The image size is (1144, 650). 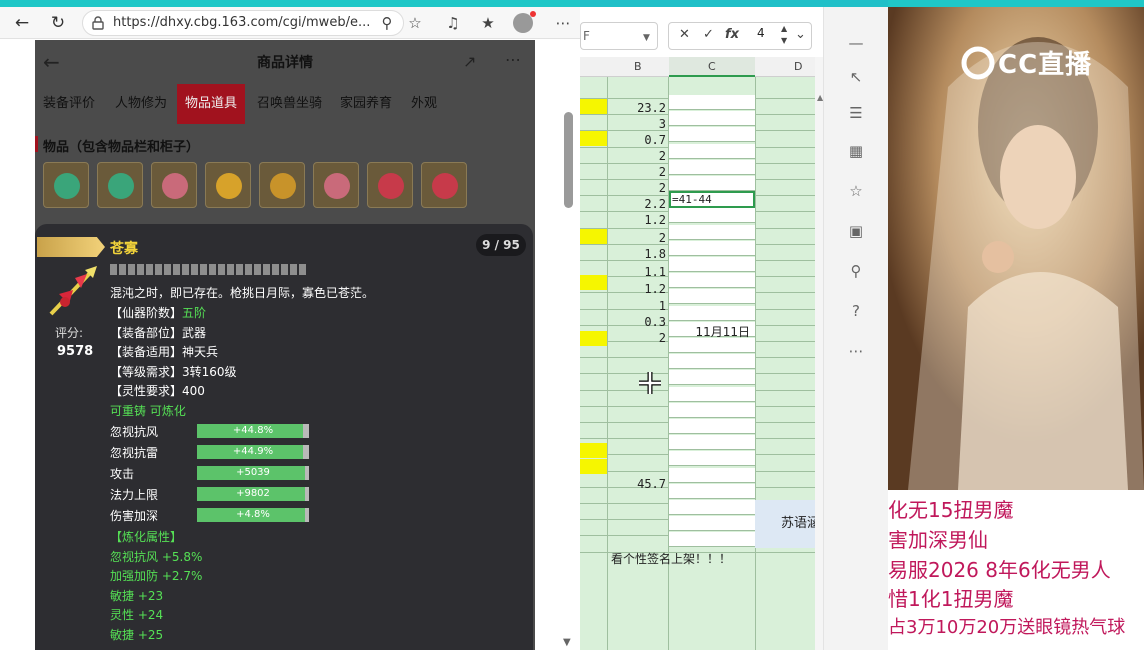 What do you see at coordinates (638, 66) in the screenshot?
I see `column-header-b: B` at bounding box center [638, 66].